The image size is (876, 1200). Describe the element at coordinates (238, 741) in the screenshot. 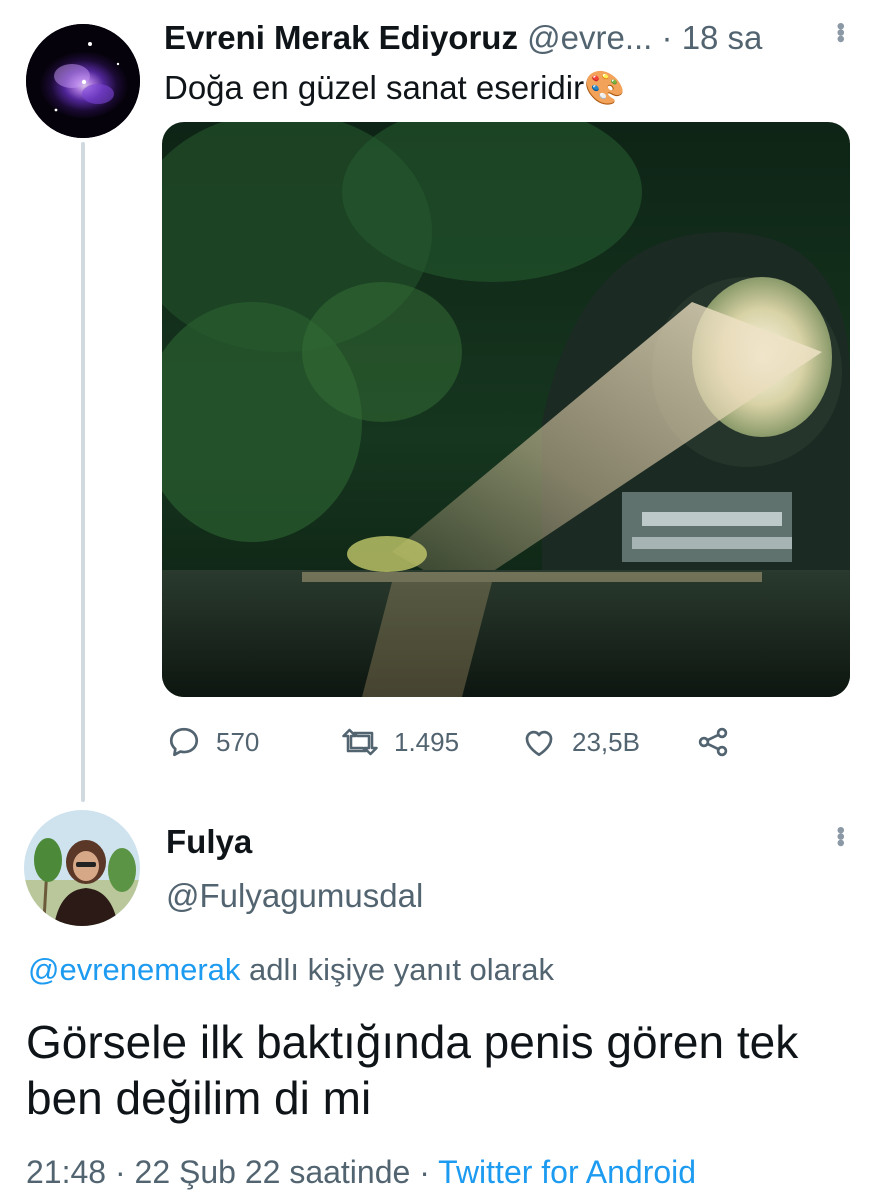

I see `reply-count: 570` at that location.